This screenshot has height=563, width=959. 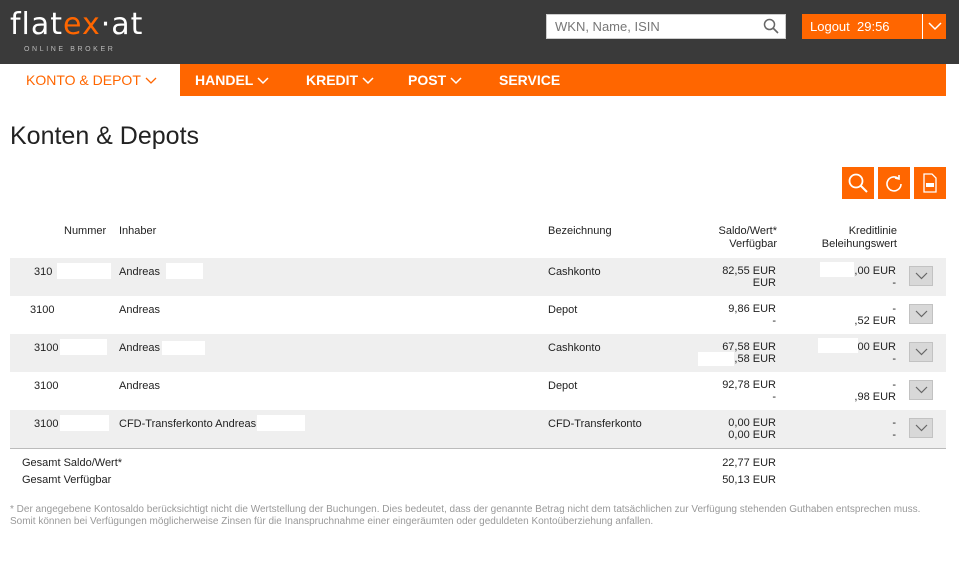 What do you see at coordinates (872, 231) in the screenshot?
I see `header-kredit-line1: Kreditlinie` at bounding box center [872, 231].